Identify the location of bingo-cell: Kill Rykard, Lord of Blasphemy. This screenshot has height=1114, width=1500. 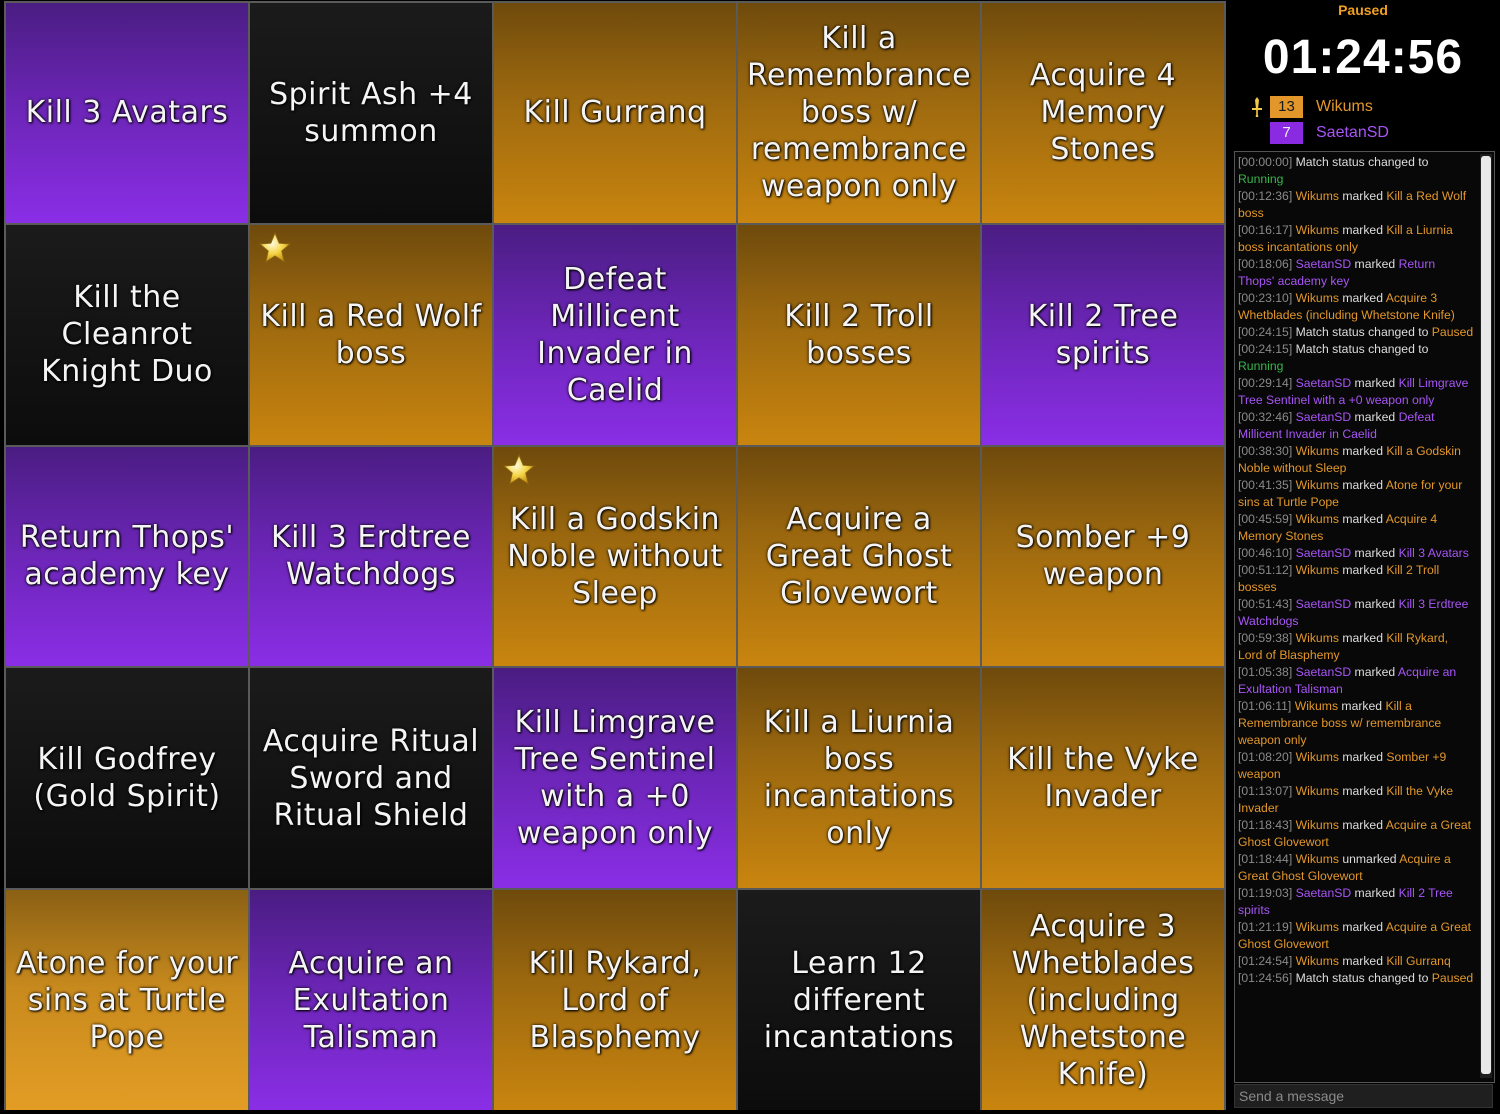
(615, 1000).